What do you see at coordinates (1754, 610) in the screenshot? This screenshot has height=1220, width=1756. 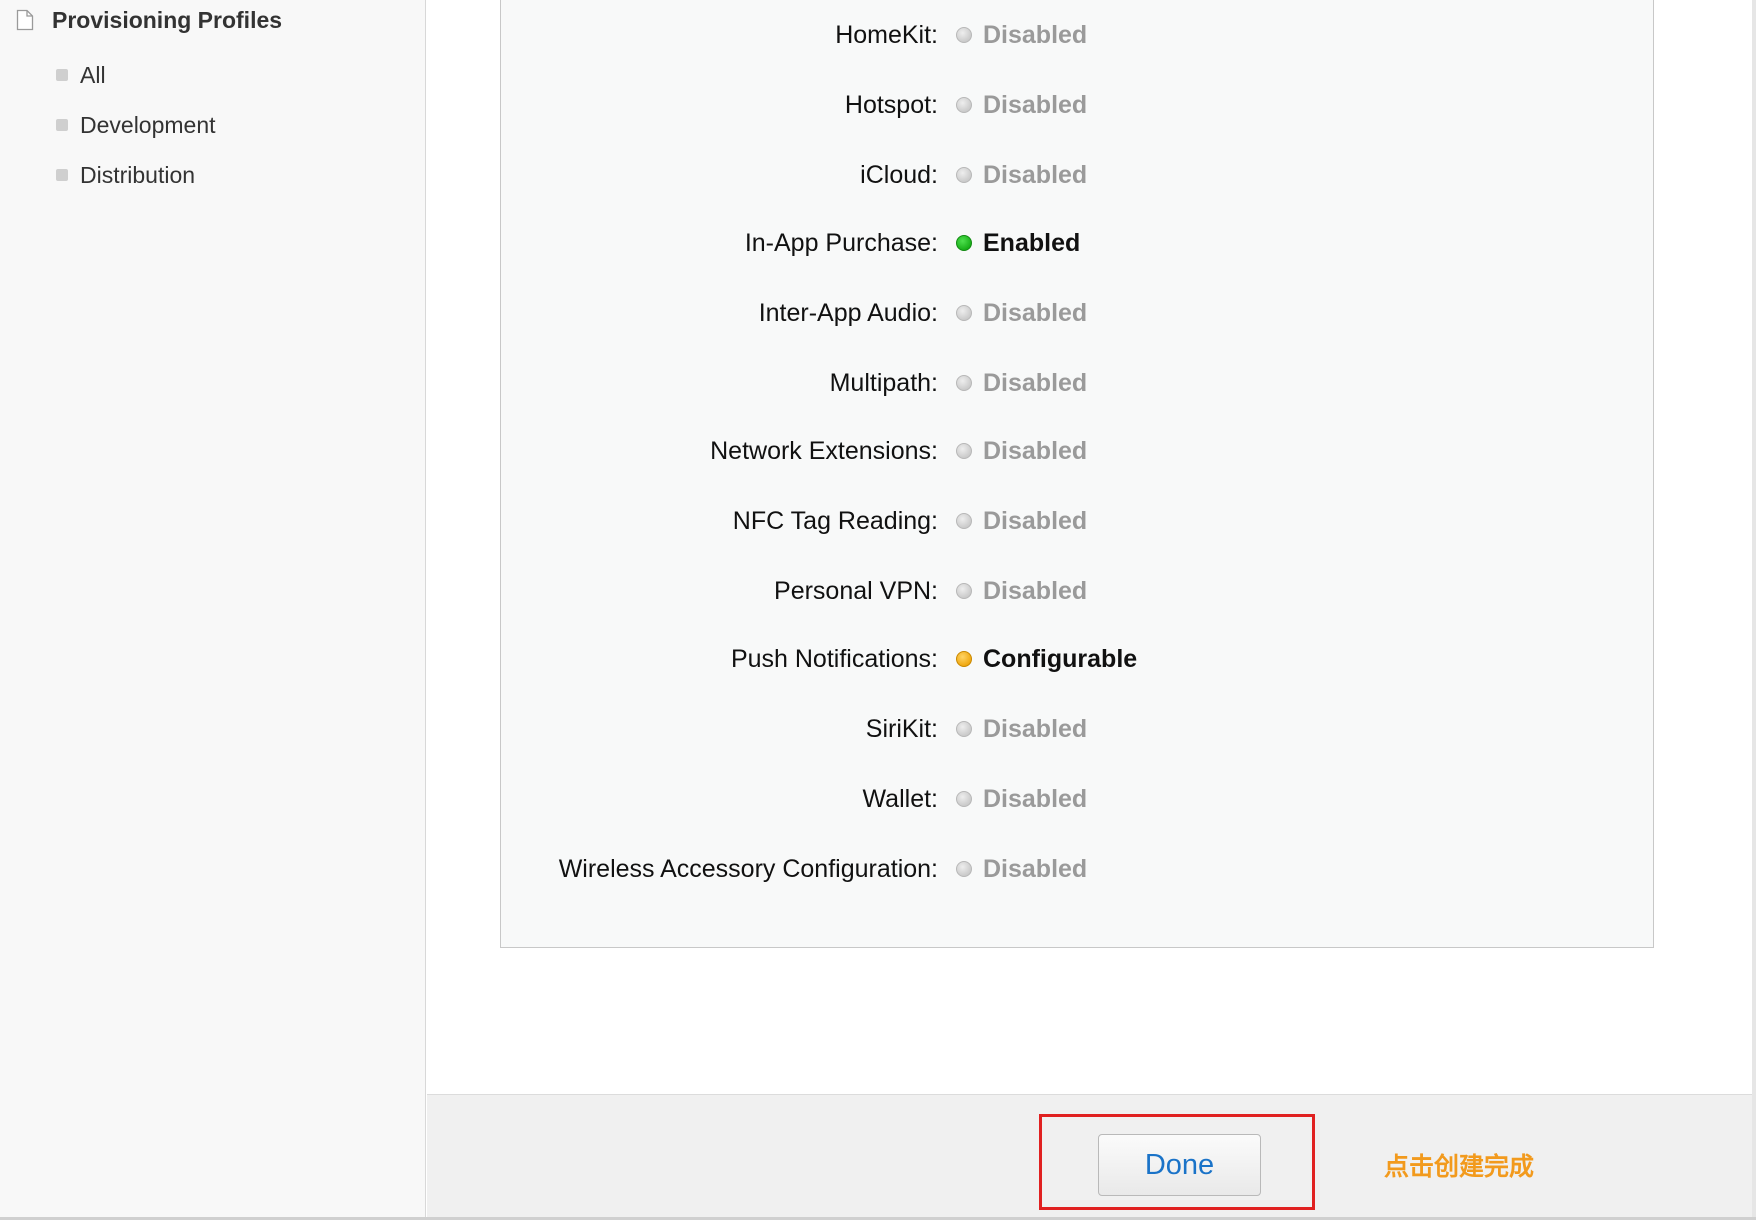 I see `window-edge-right` at bounding box center [1754, 610].